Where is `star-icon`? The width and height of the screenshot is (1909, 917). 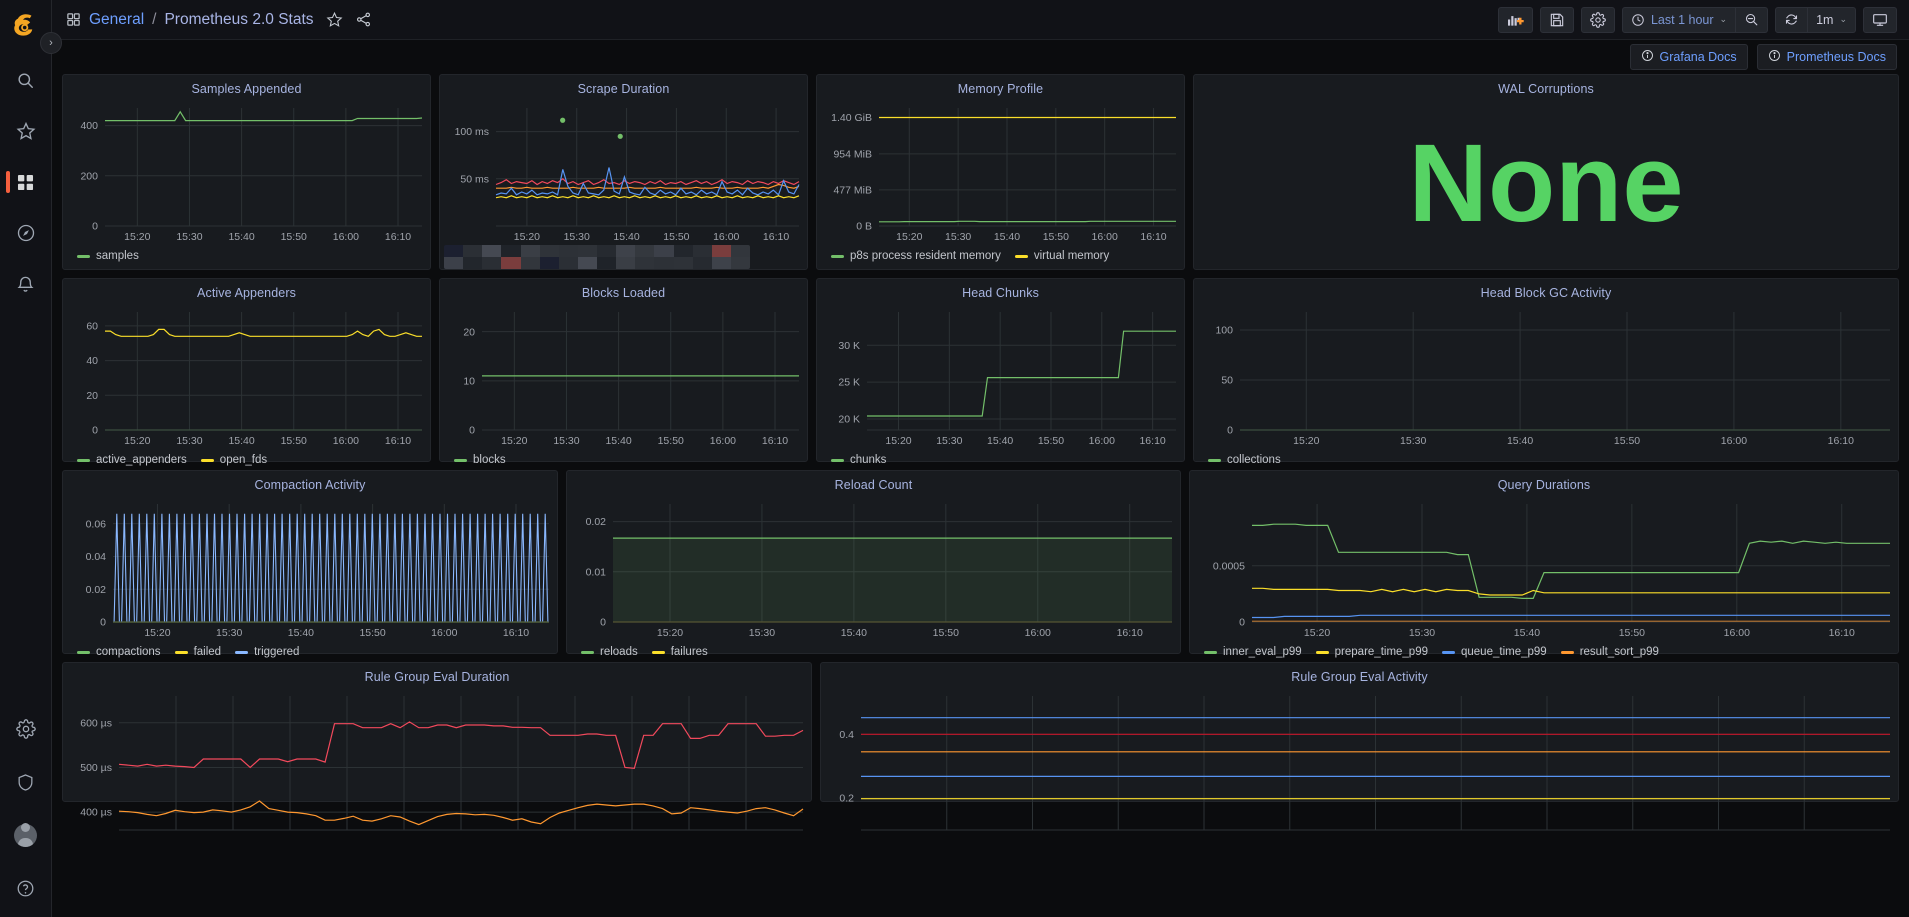 star-icon is located at coordinates (334, 19).